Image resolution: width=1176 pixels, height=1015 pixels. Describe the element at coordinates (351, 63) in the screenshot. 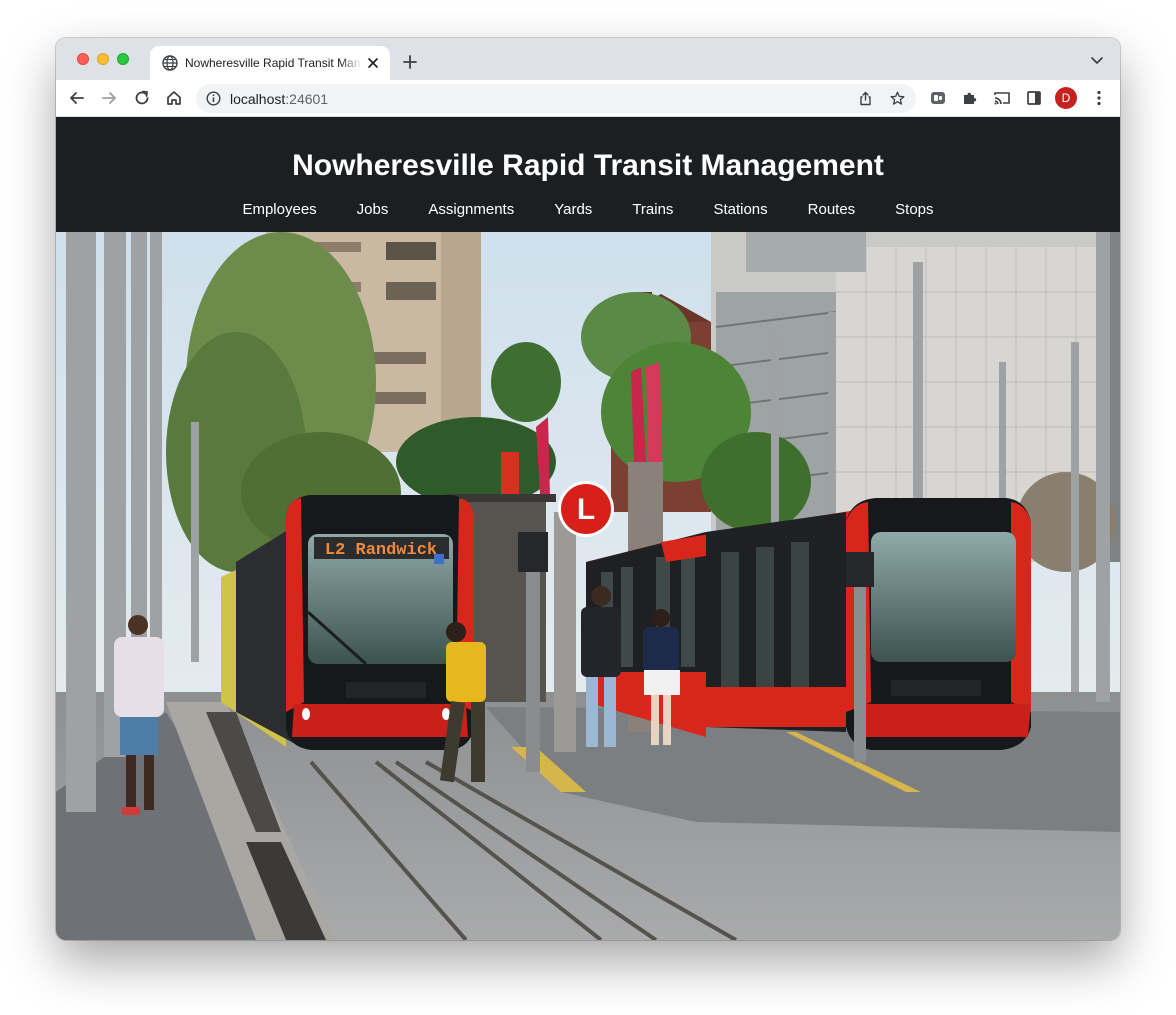

I see `tab-title-fade` at that location.